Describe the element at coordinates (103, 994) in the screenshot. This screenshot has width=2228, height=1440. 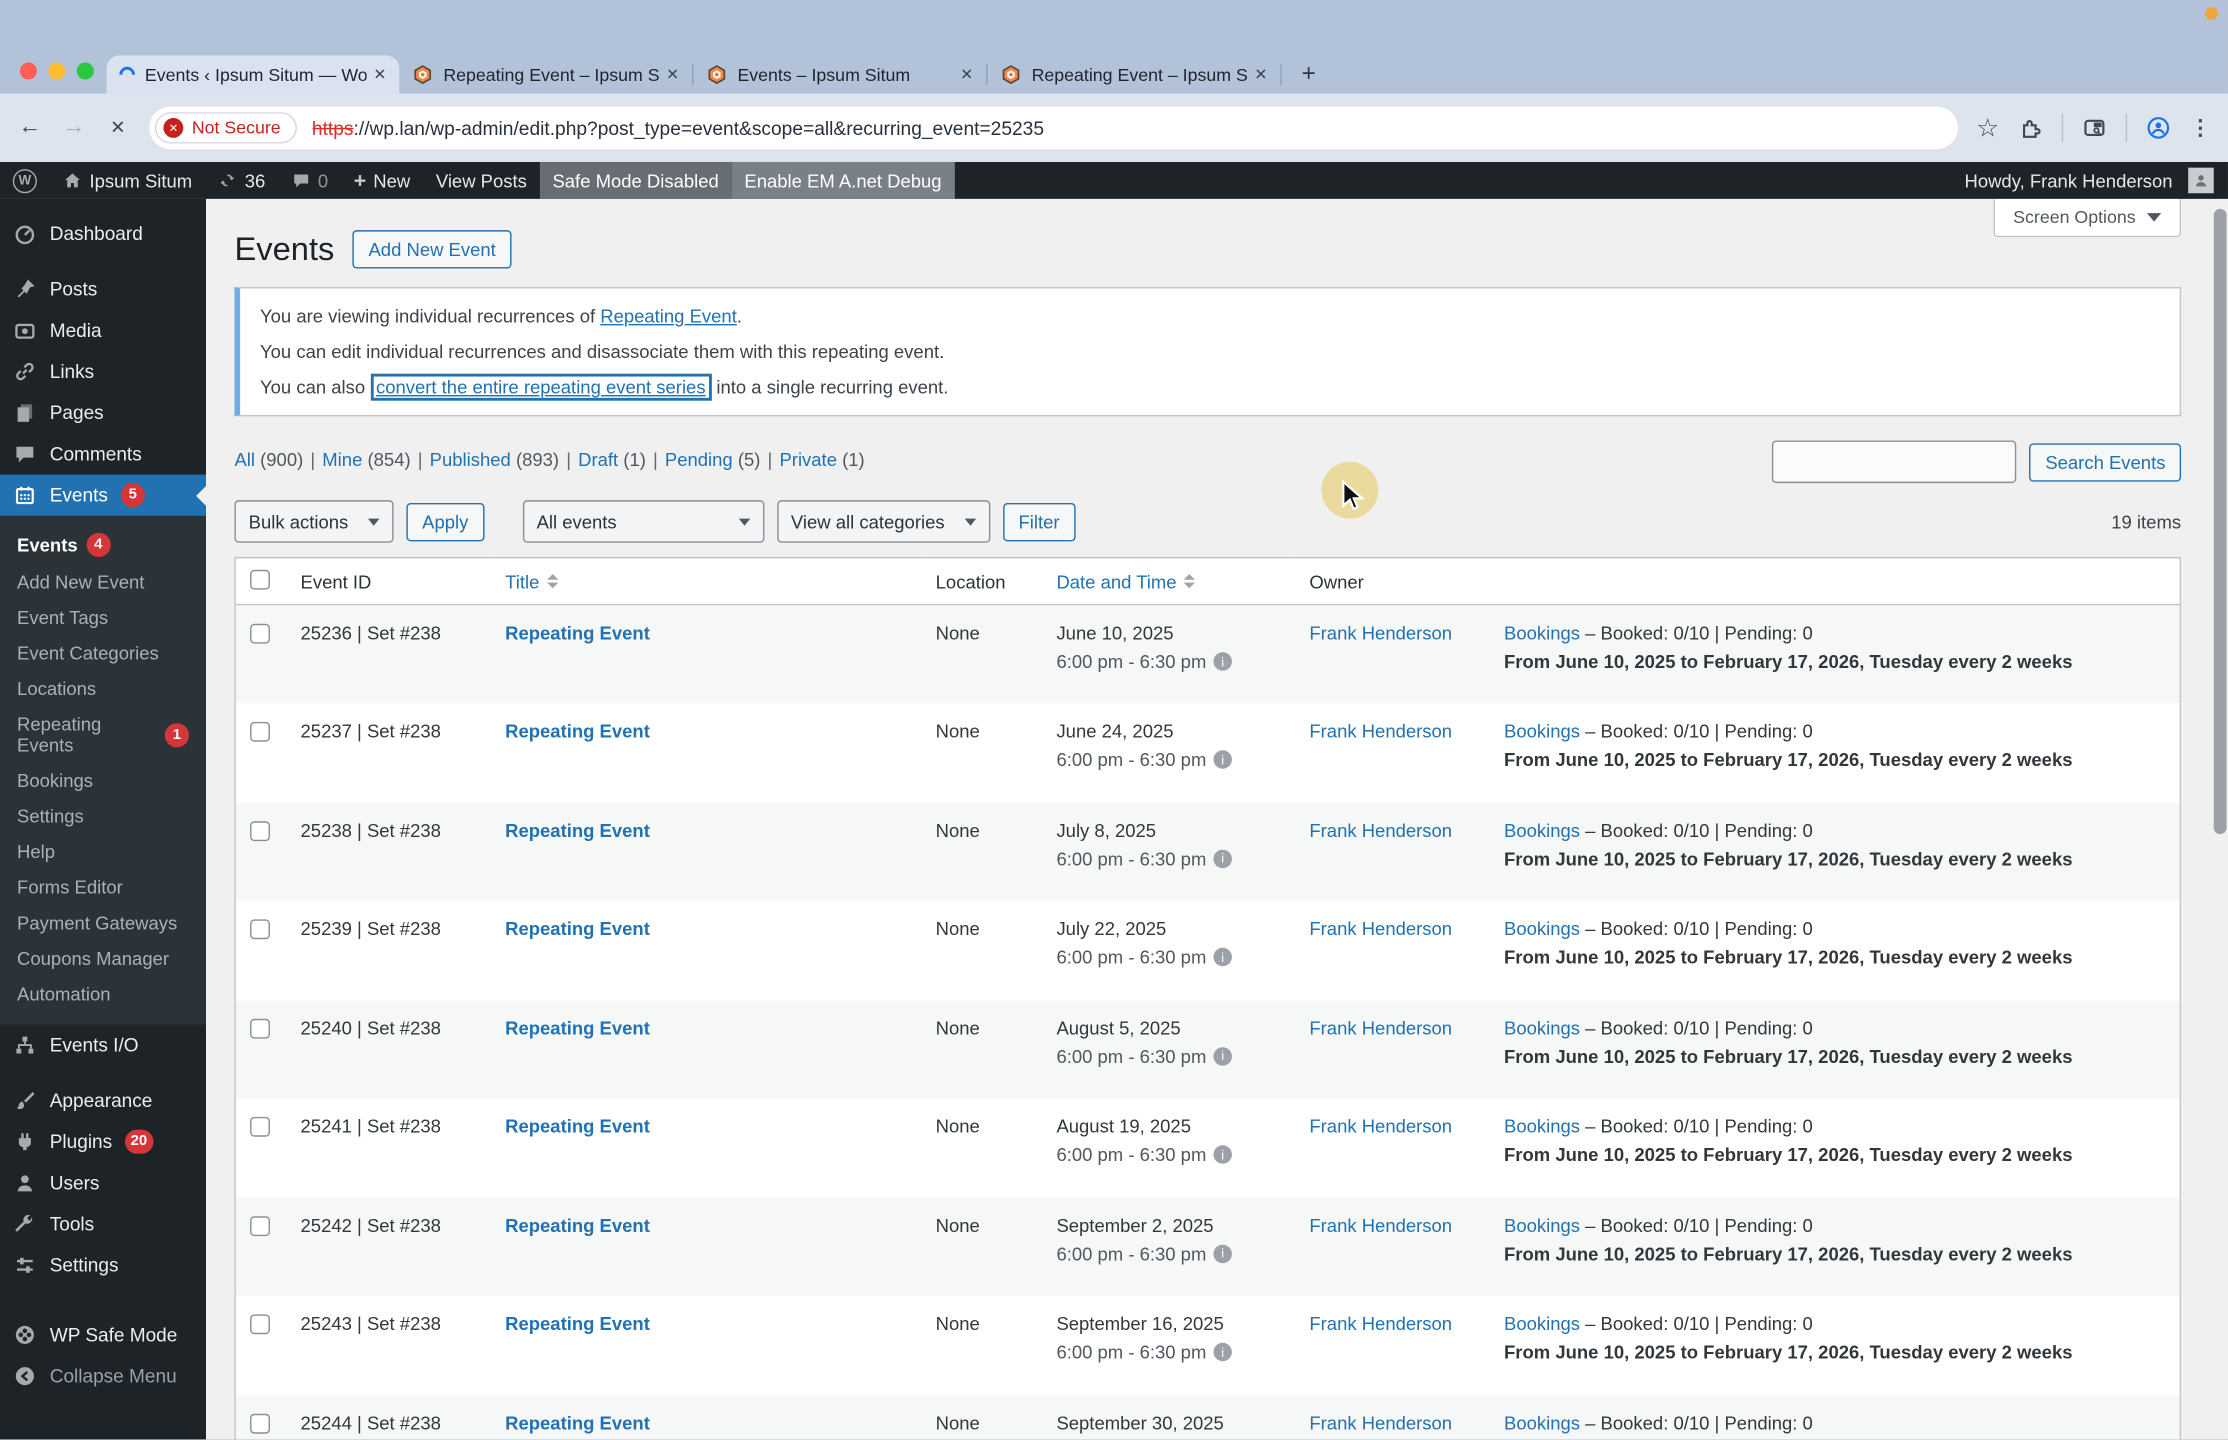
I see `submenu-item-automation: Automation` at that location.